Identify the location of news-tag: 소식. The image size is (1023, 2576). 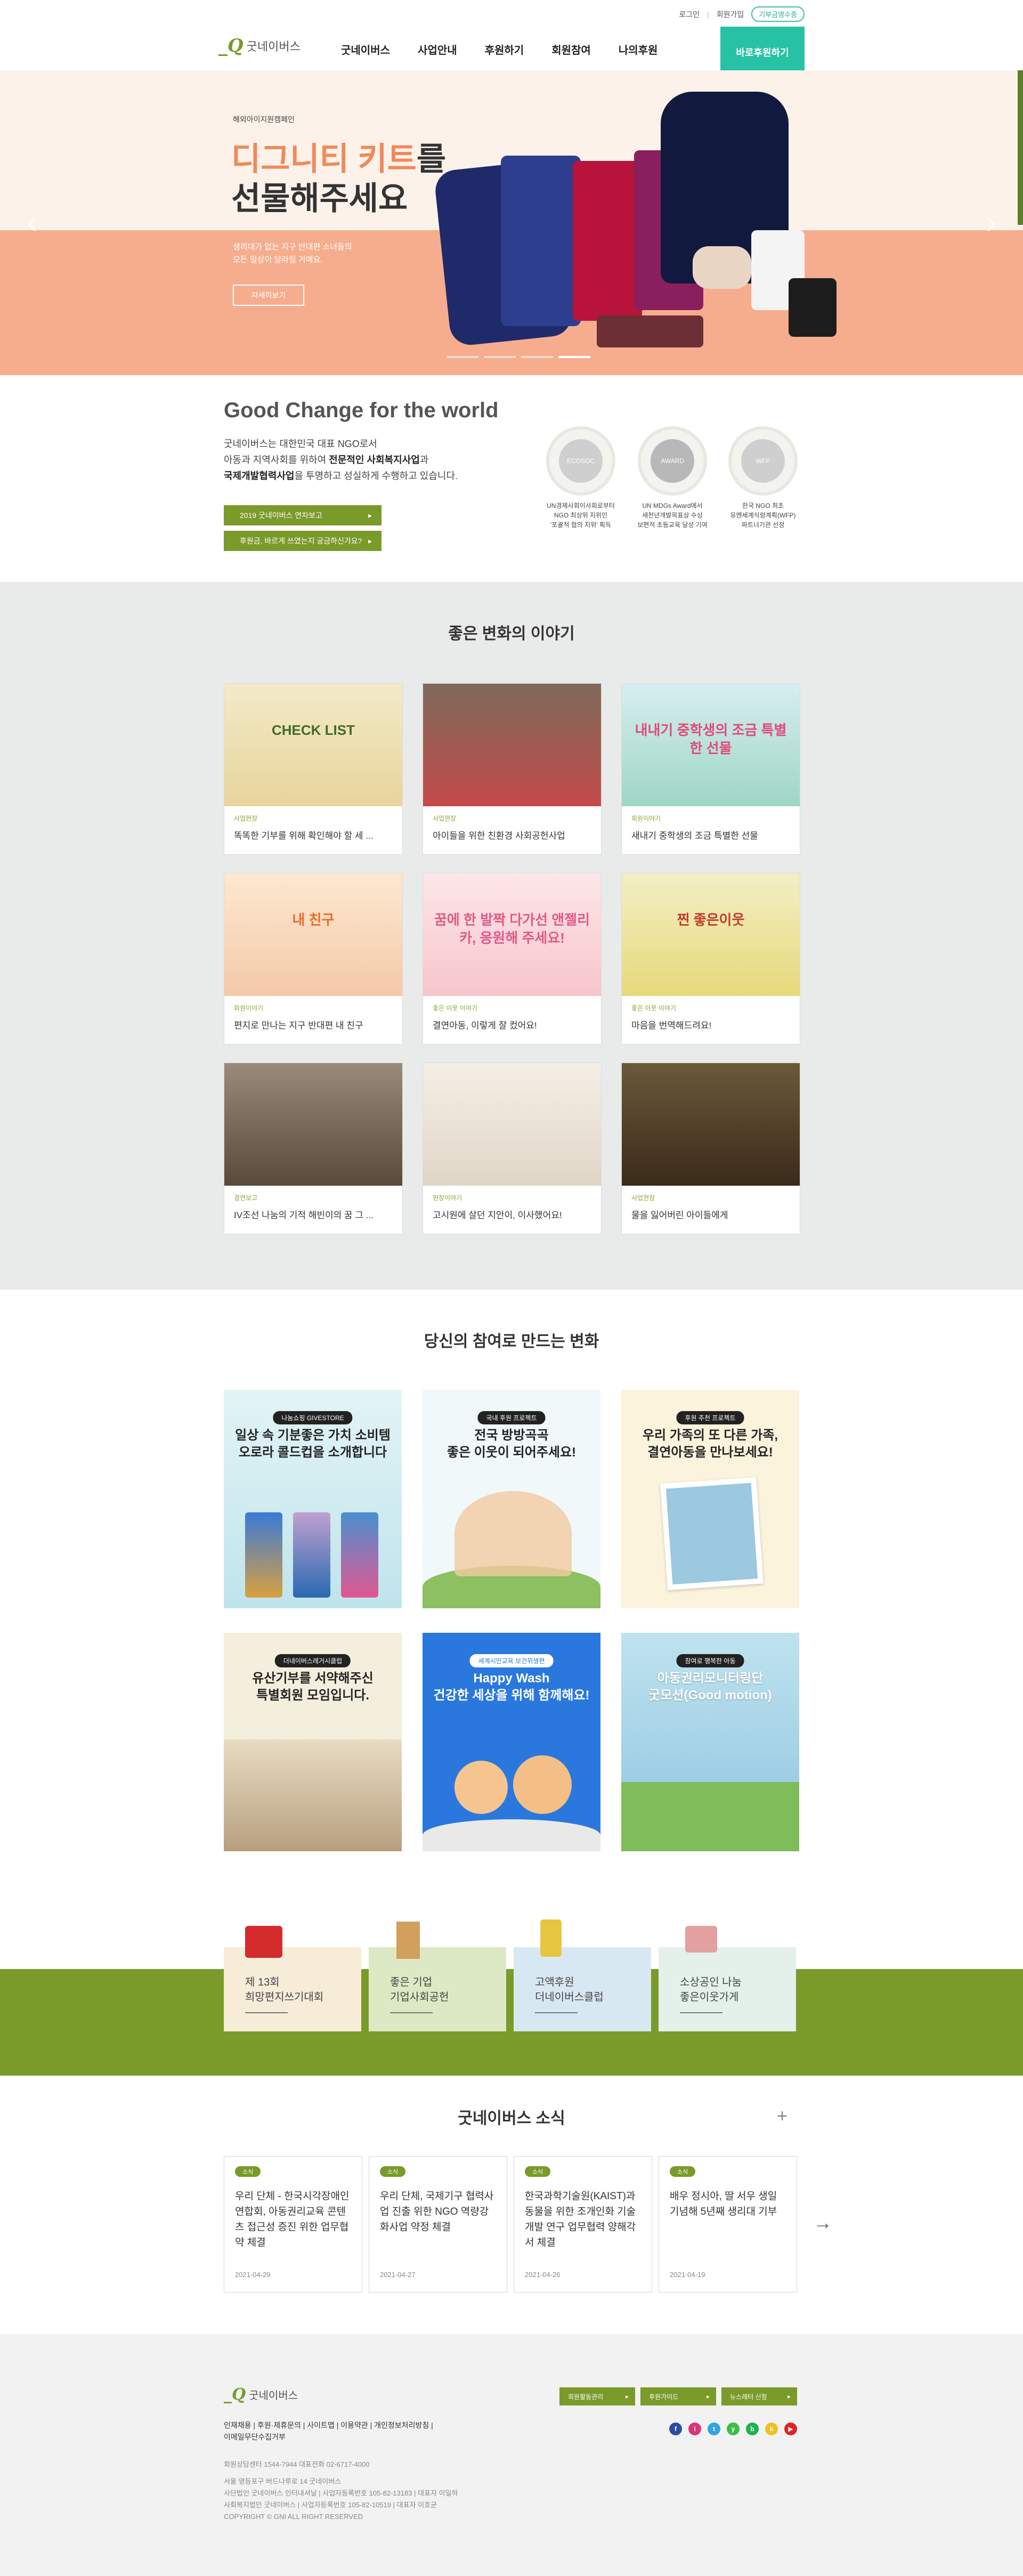
(683, 2171).